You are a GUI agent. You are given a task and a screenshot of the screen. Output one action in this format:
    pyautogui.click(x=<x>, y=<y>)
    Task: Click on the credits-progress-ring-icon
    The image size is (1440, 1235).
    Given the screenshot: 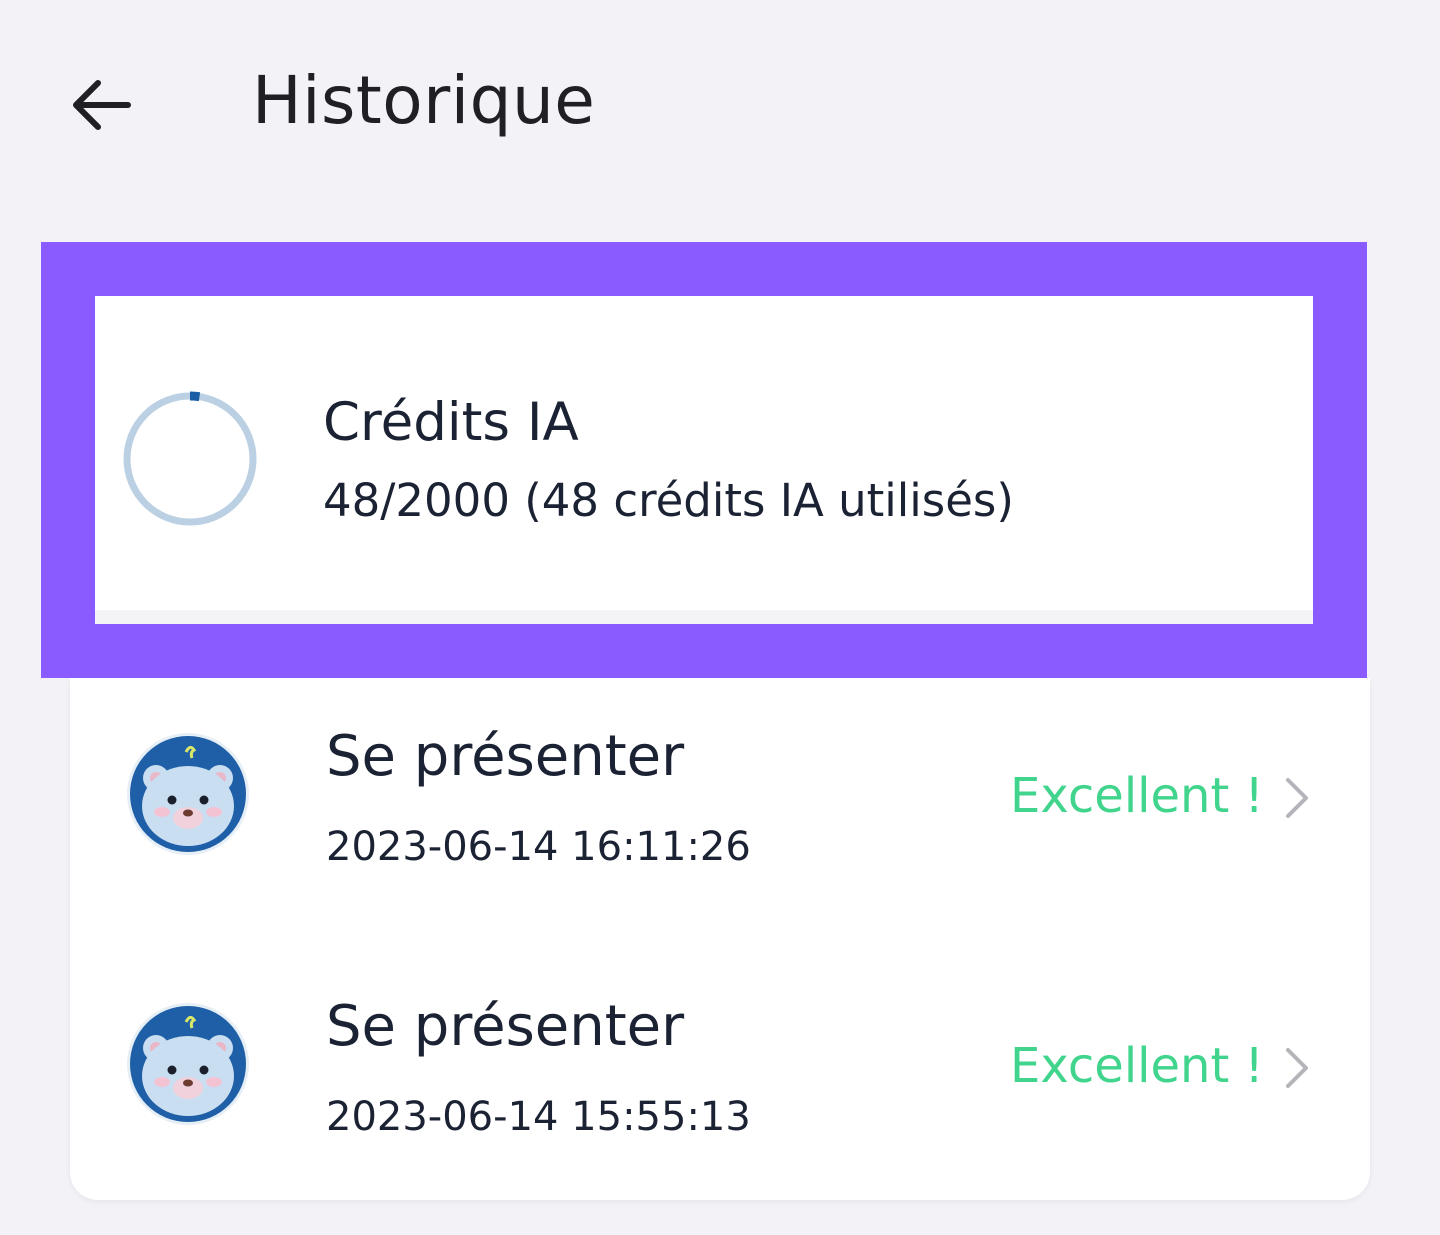 What is the action you would take?
    pyautogui.click(x=190, y=458)
    